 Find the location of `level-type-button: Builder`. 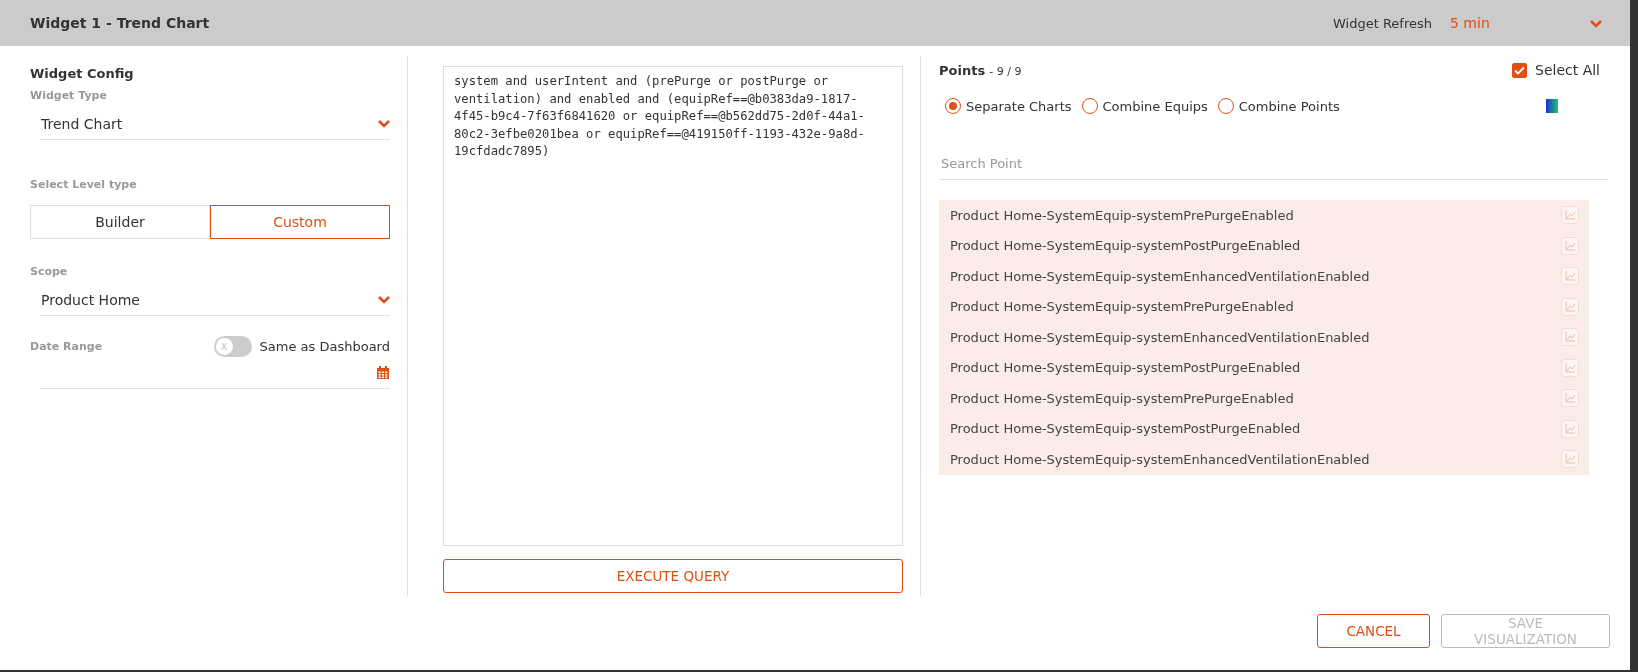

level-type-button: Builder is located at coordinates (120, 222).